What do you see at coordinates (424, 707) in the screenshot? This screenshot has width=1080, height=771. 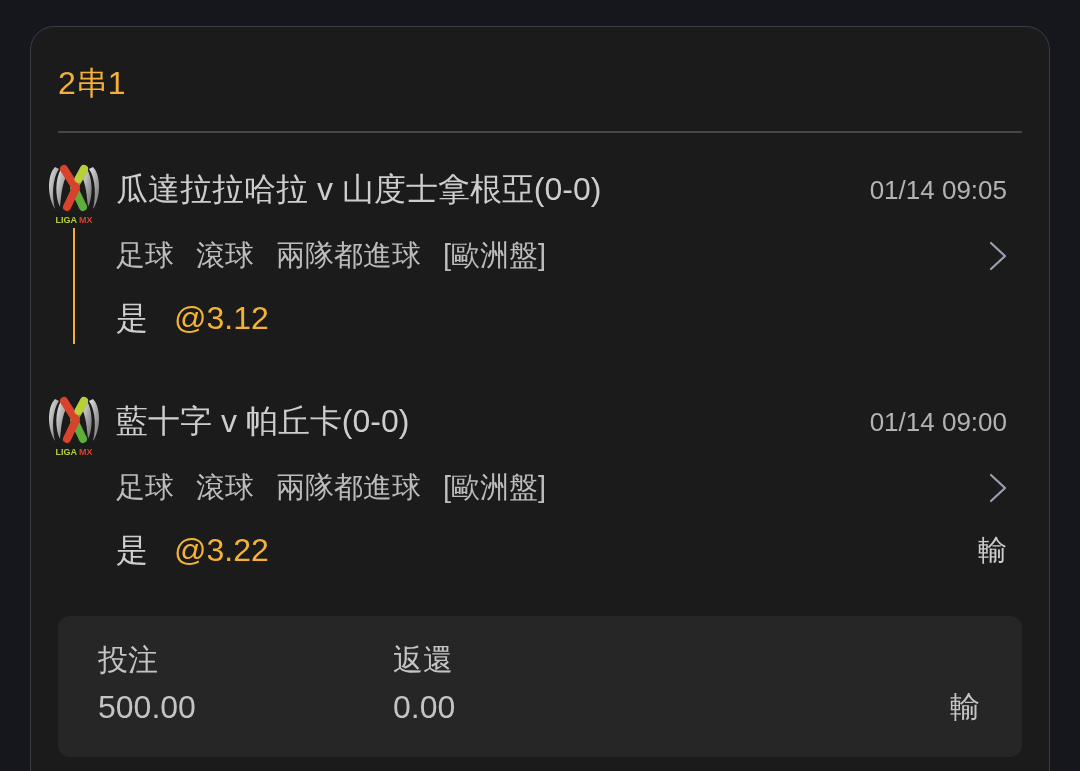 I see `return-amount: 0.00` at bounding box center [424, 707].